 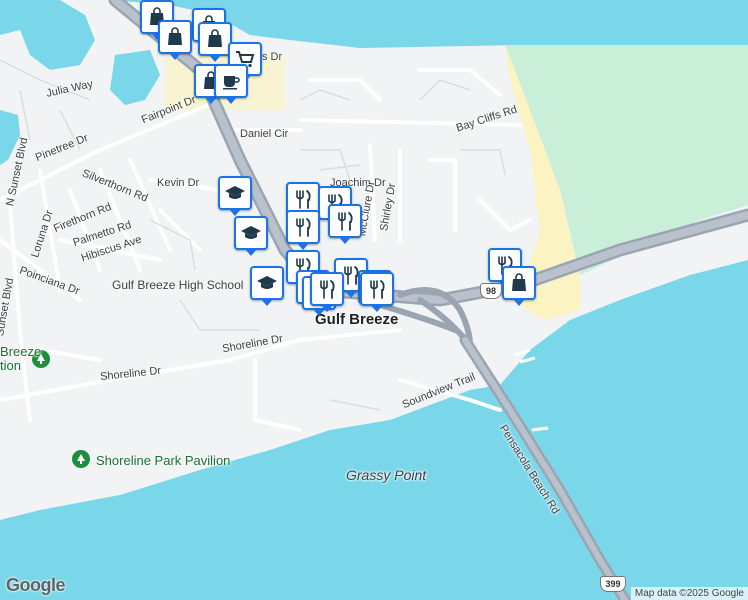 I want to click on road-label-partial-dr: s Dr, so click(x=272, y=57).